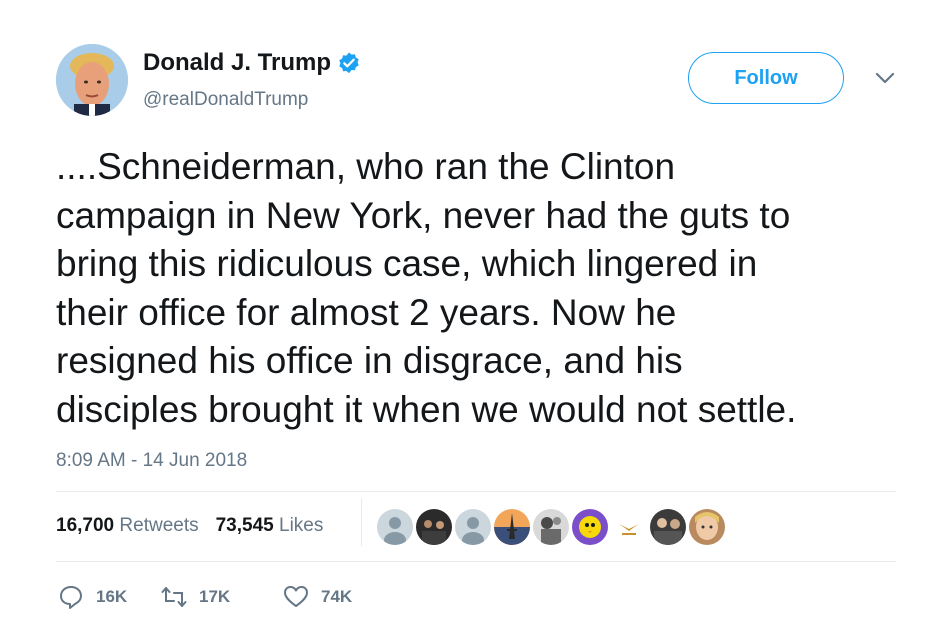 This screenshot has width=952, height=636. I want to click on reply-count: 16K, so click(112, 596).